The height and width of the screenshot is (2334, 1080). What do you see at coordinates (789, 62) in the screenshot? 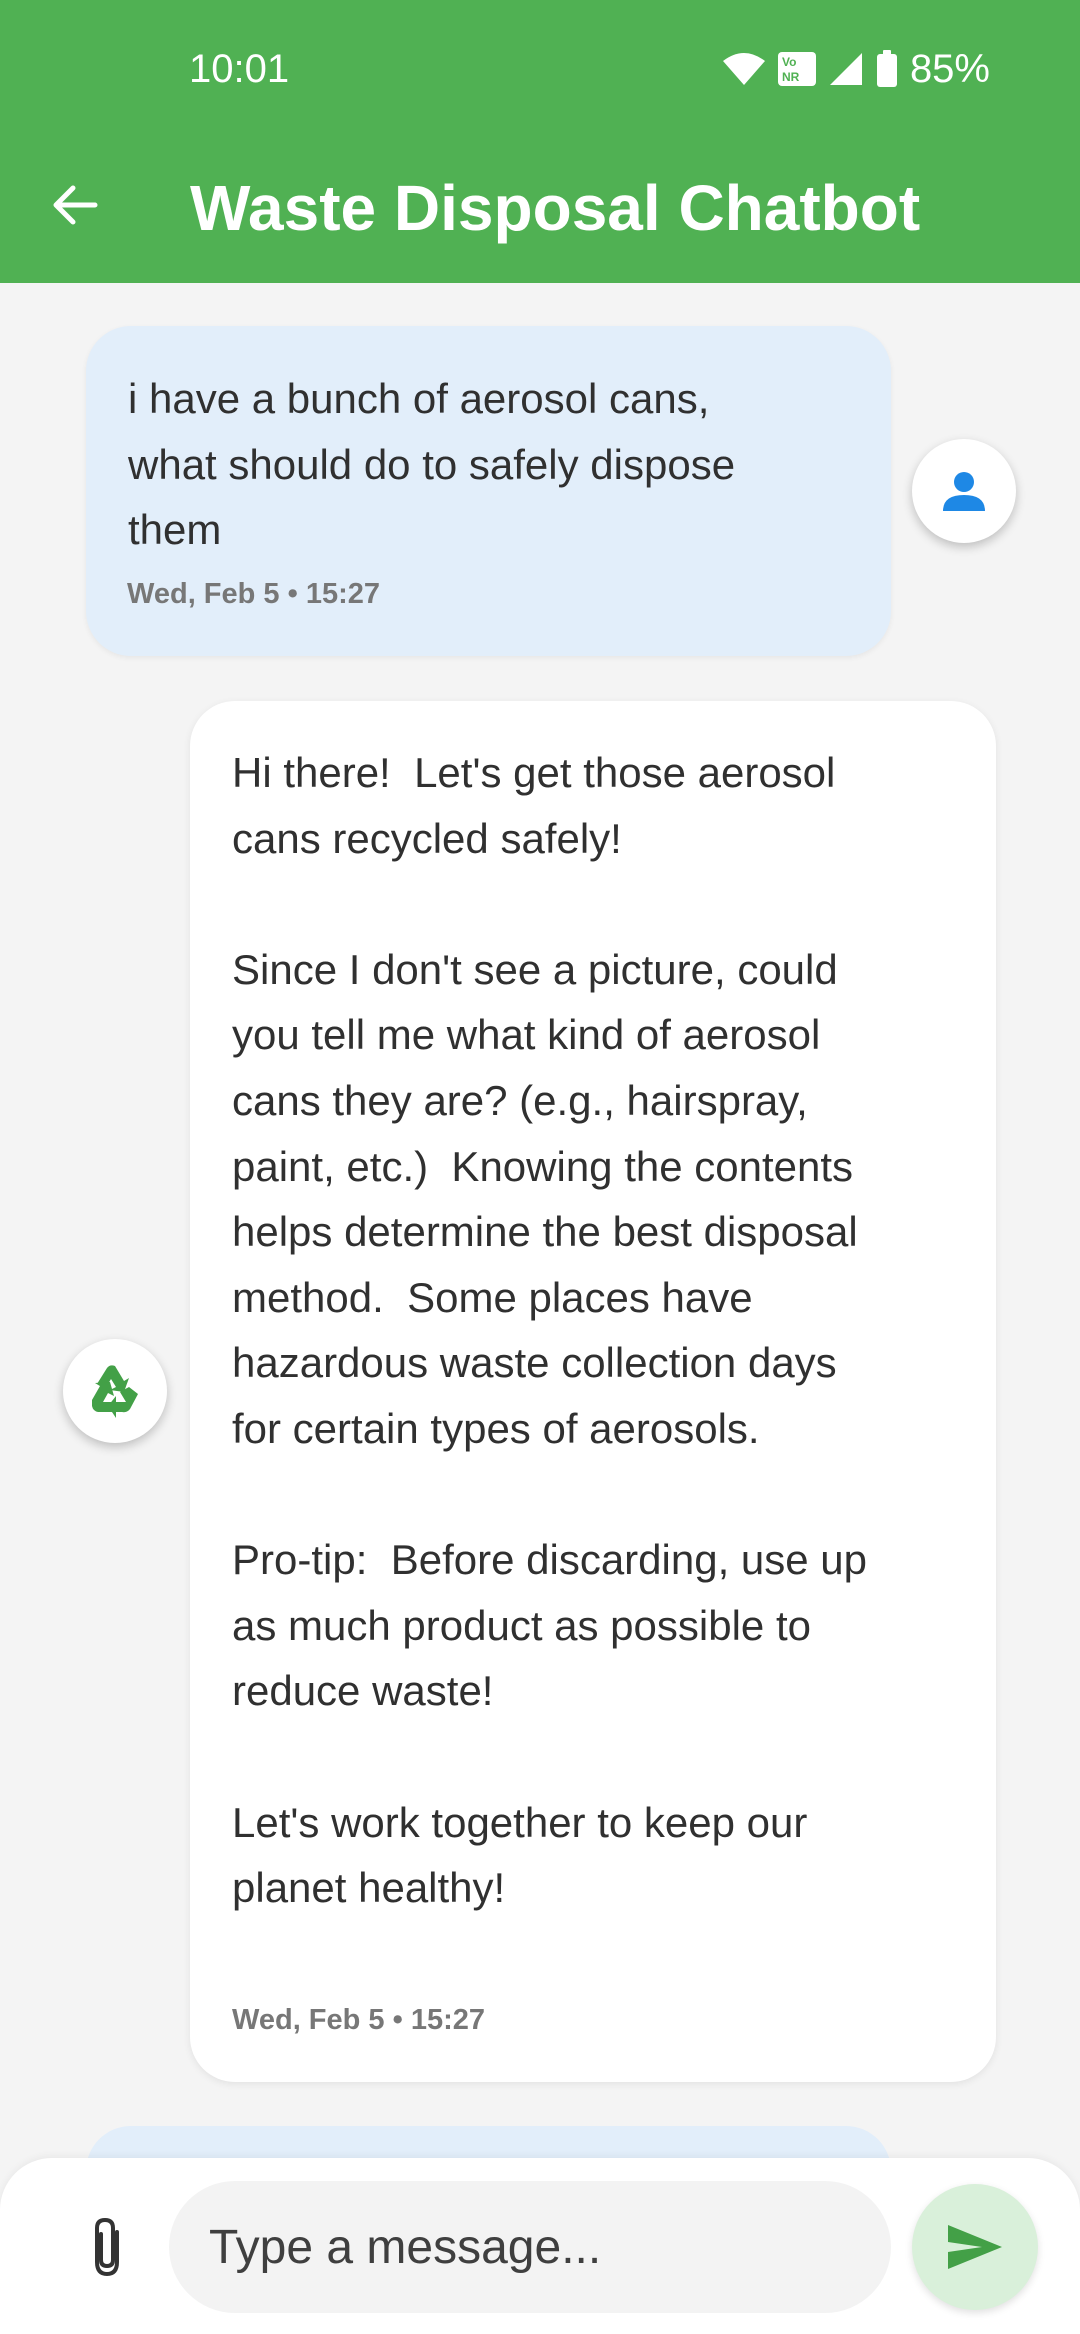
I see `svg-text: Vo` at bounding box center [789, 62].